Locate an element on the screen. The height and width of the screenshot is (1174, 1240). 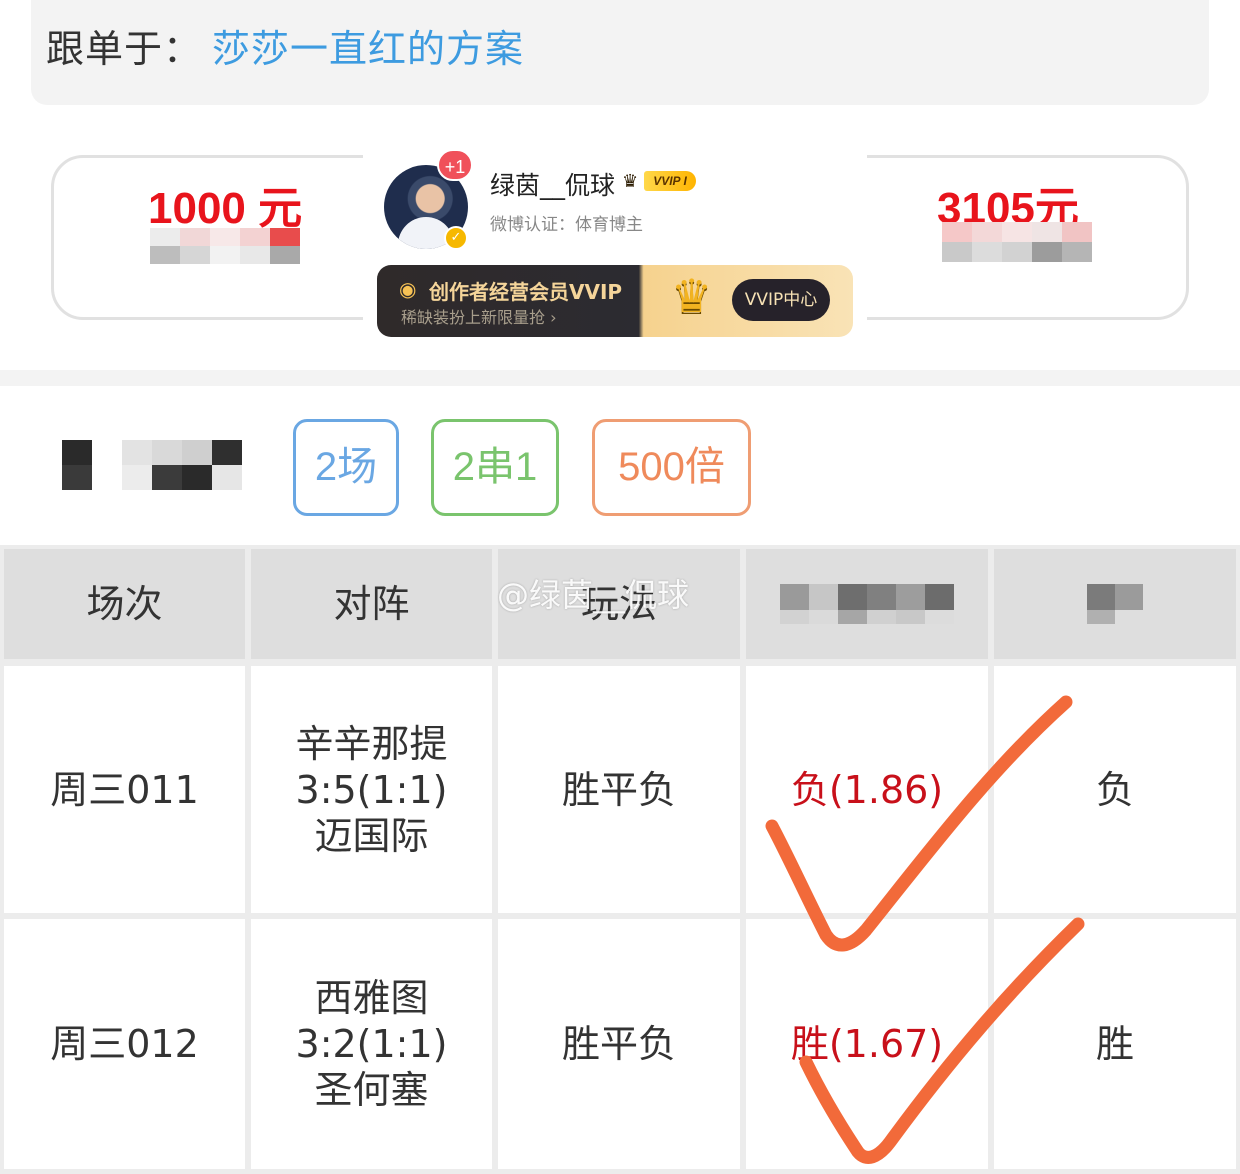
row1-score: 3:5(1:1) is located at coordinates (371, 789).